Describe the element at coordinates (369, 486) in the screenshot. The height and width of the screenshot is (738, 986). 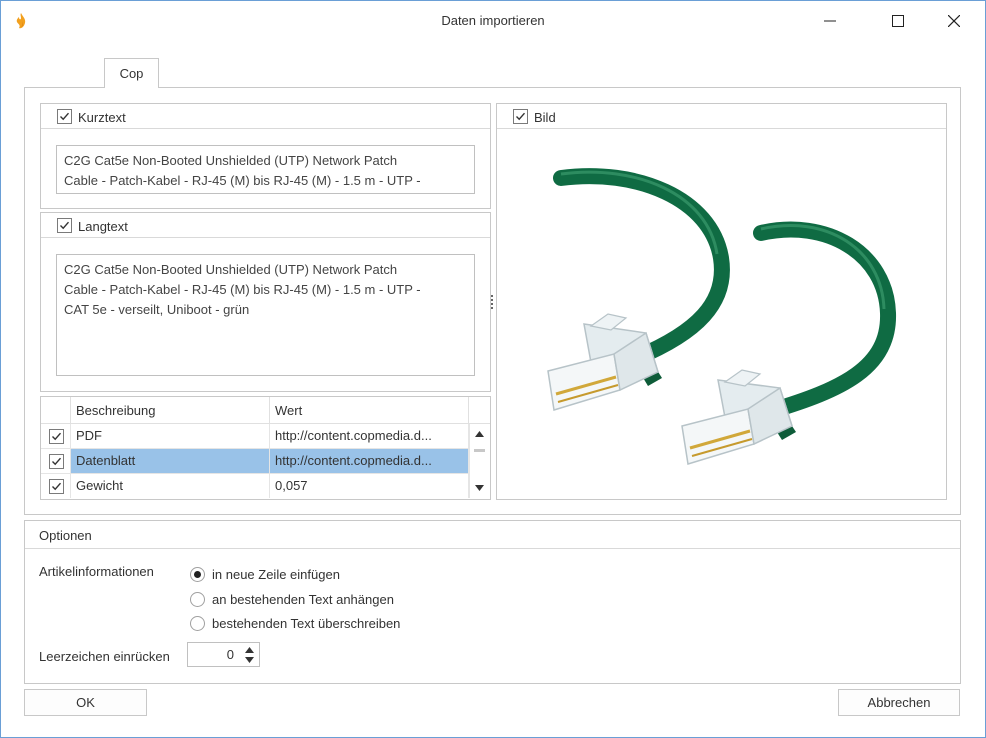
I see `grid-cell-wert: 0,057` at that location.